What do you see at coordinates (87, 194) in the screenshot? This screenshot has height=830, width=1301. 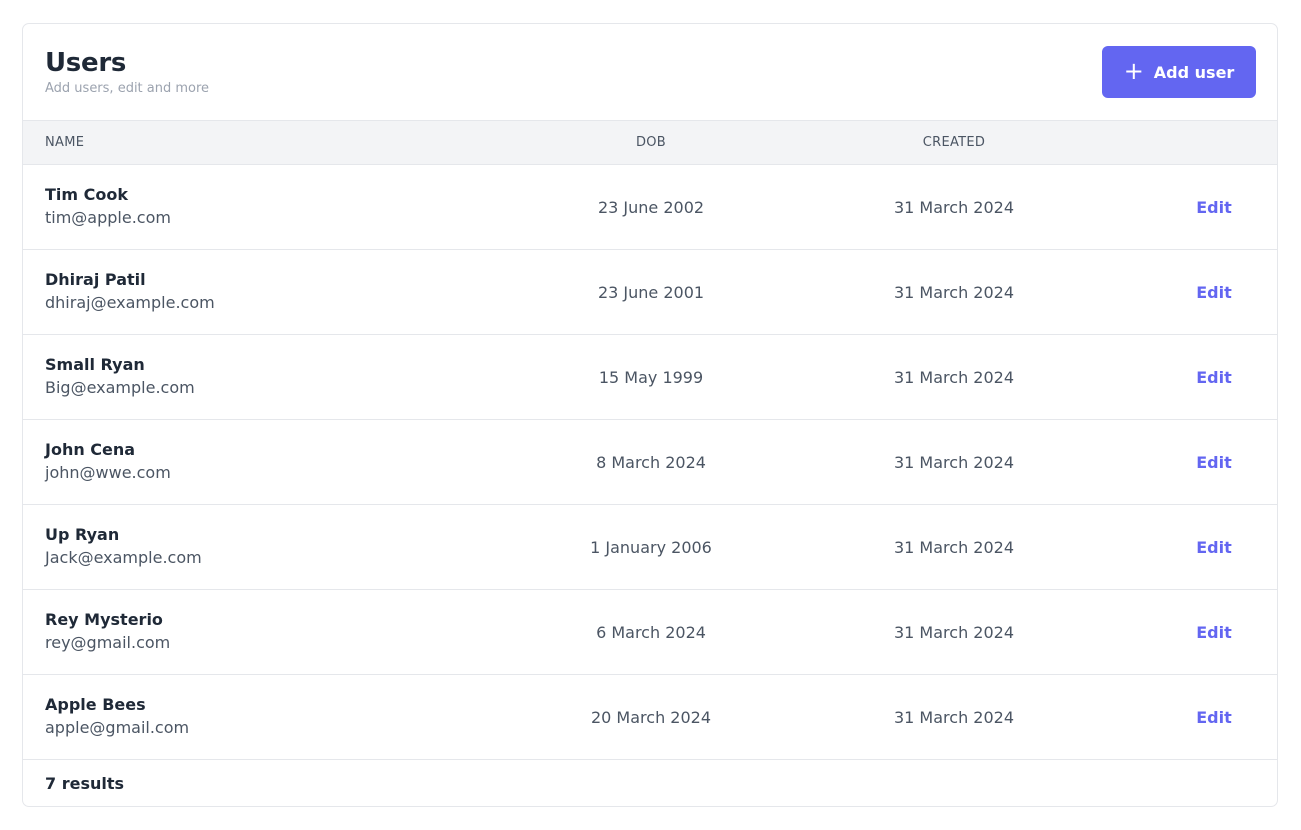 I see `user-name: Tim Cook` at bounding box center [87, 194].